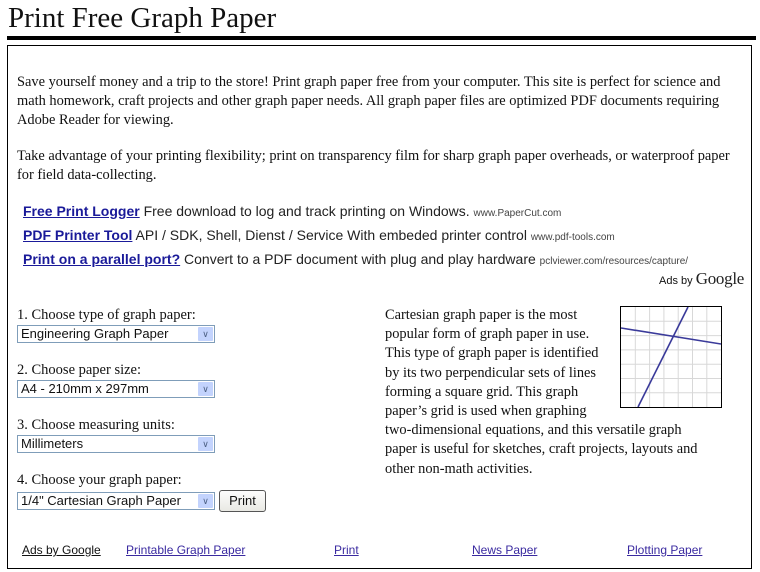 This screenshot has height=572, width=760. Describe the element at coordinates (96, 425) in the screenshot. I see `measuring-units-label: 3. Choose measuring units:` at that location.